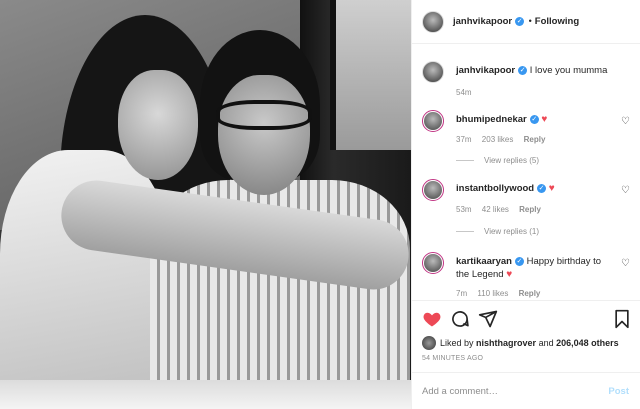  I want to click on commenter-username: bhumipednekar, so click(491, 119).